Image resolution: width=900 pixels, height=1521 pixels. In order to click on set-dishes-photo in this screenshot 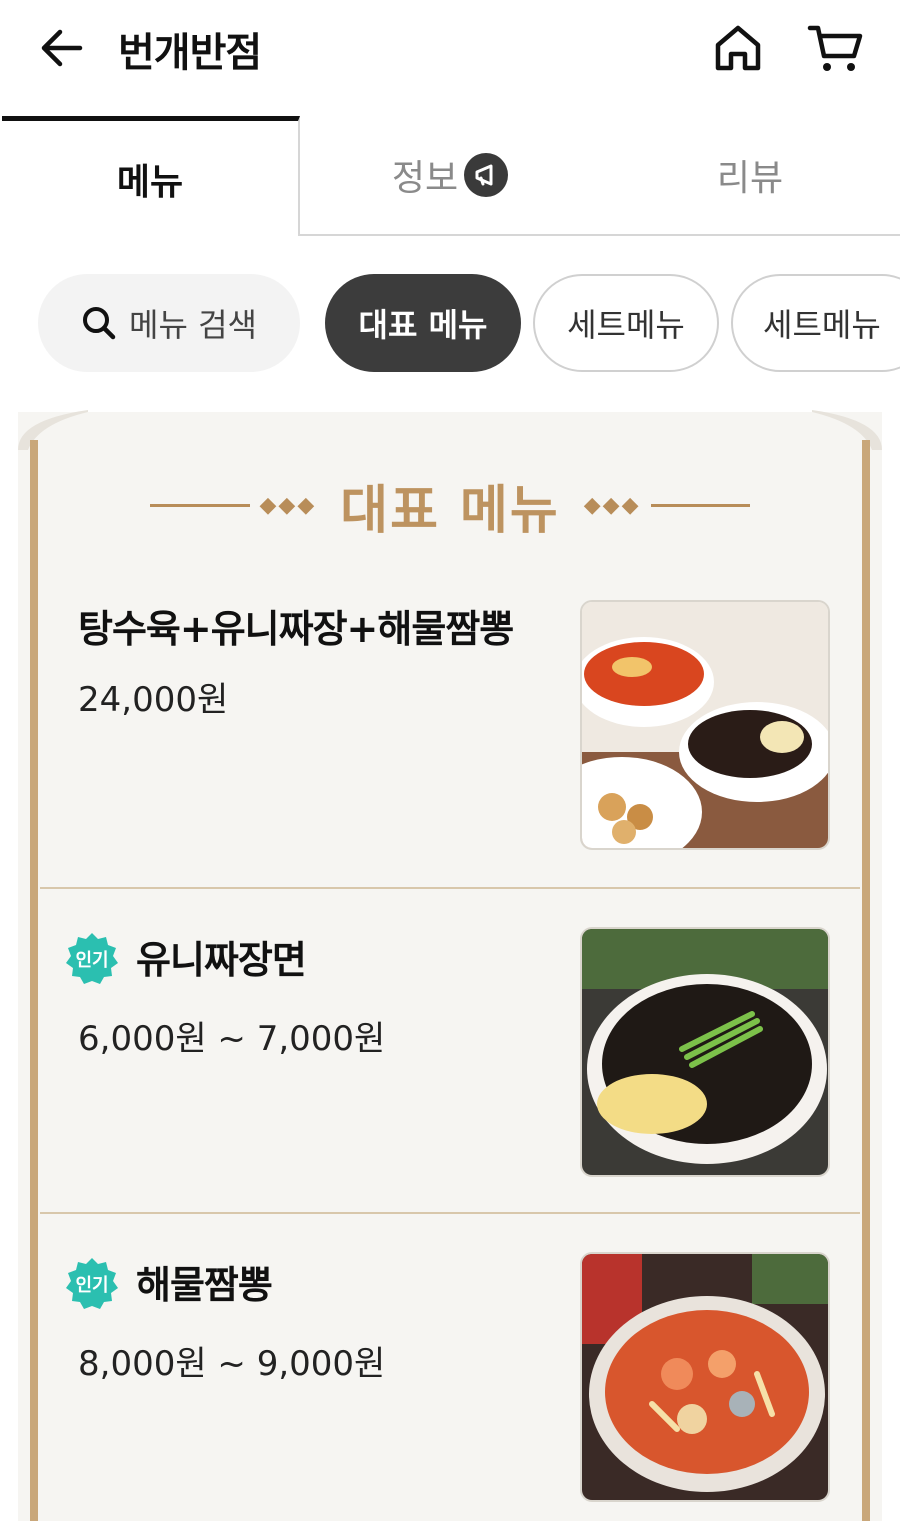, I will do `click(705, 725)`.